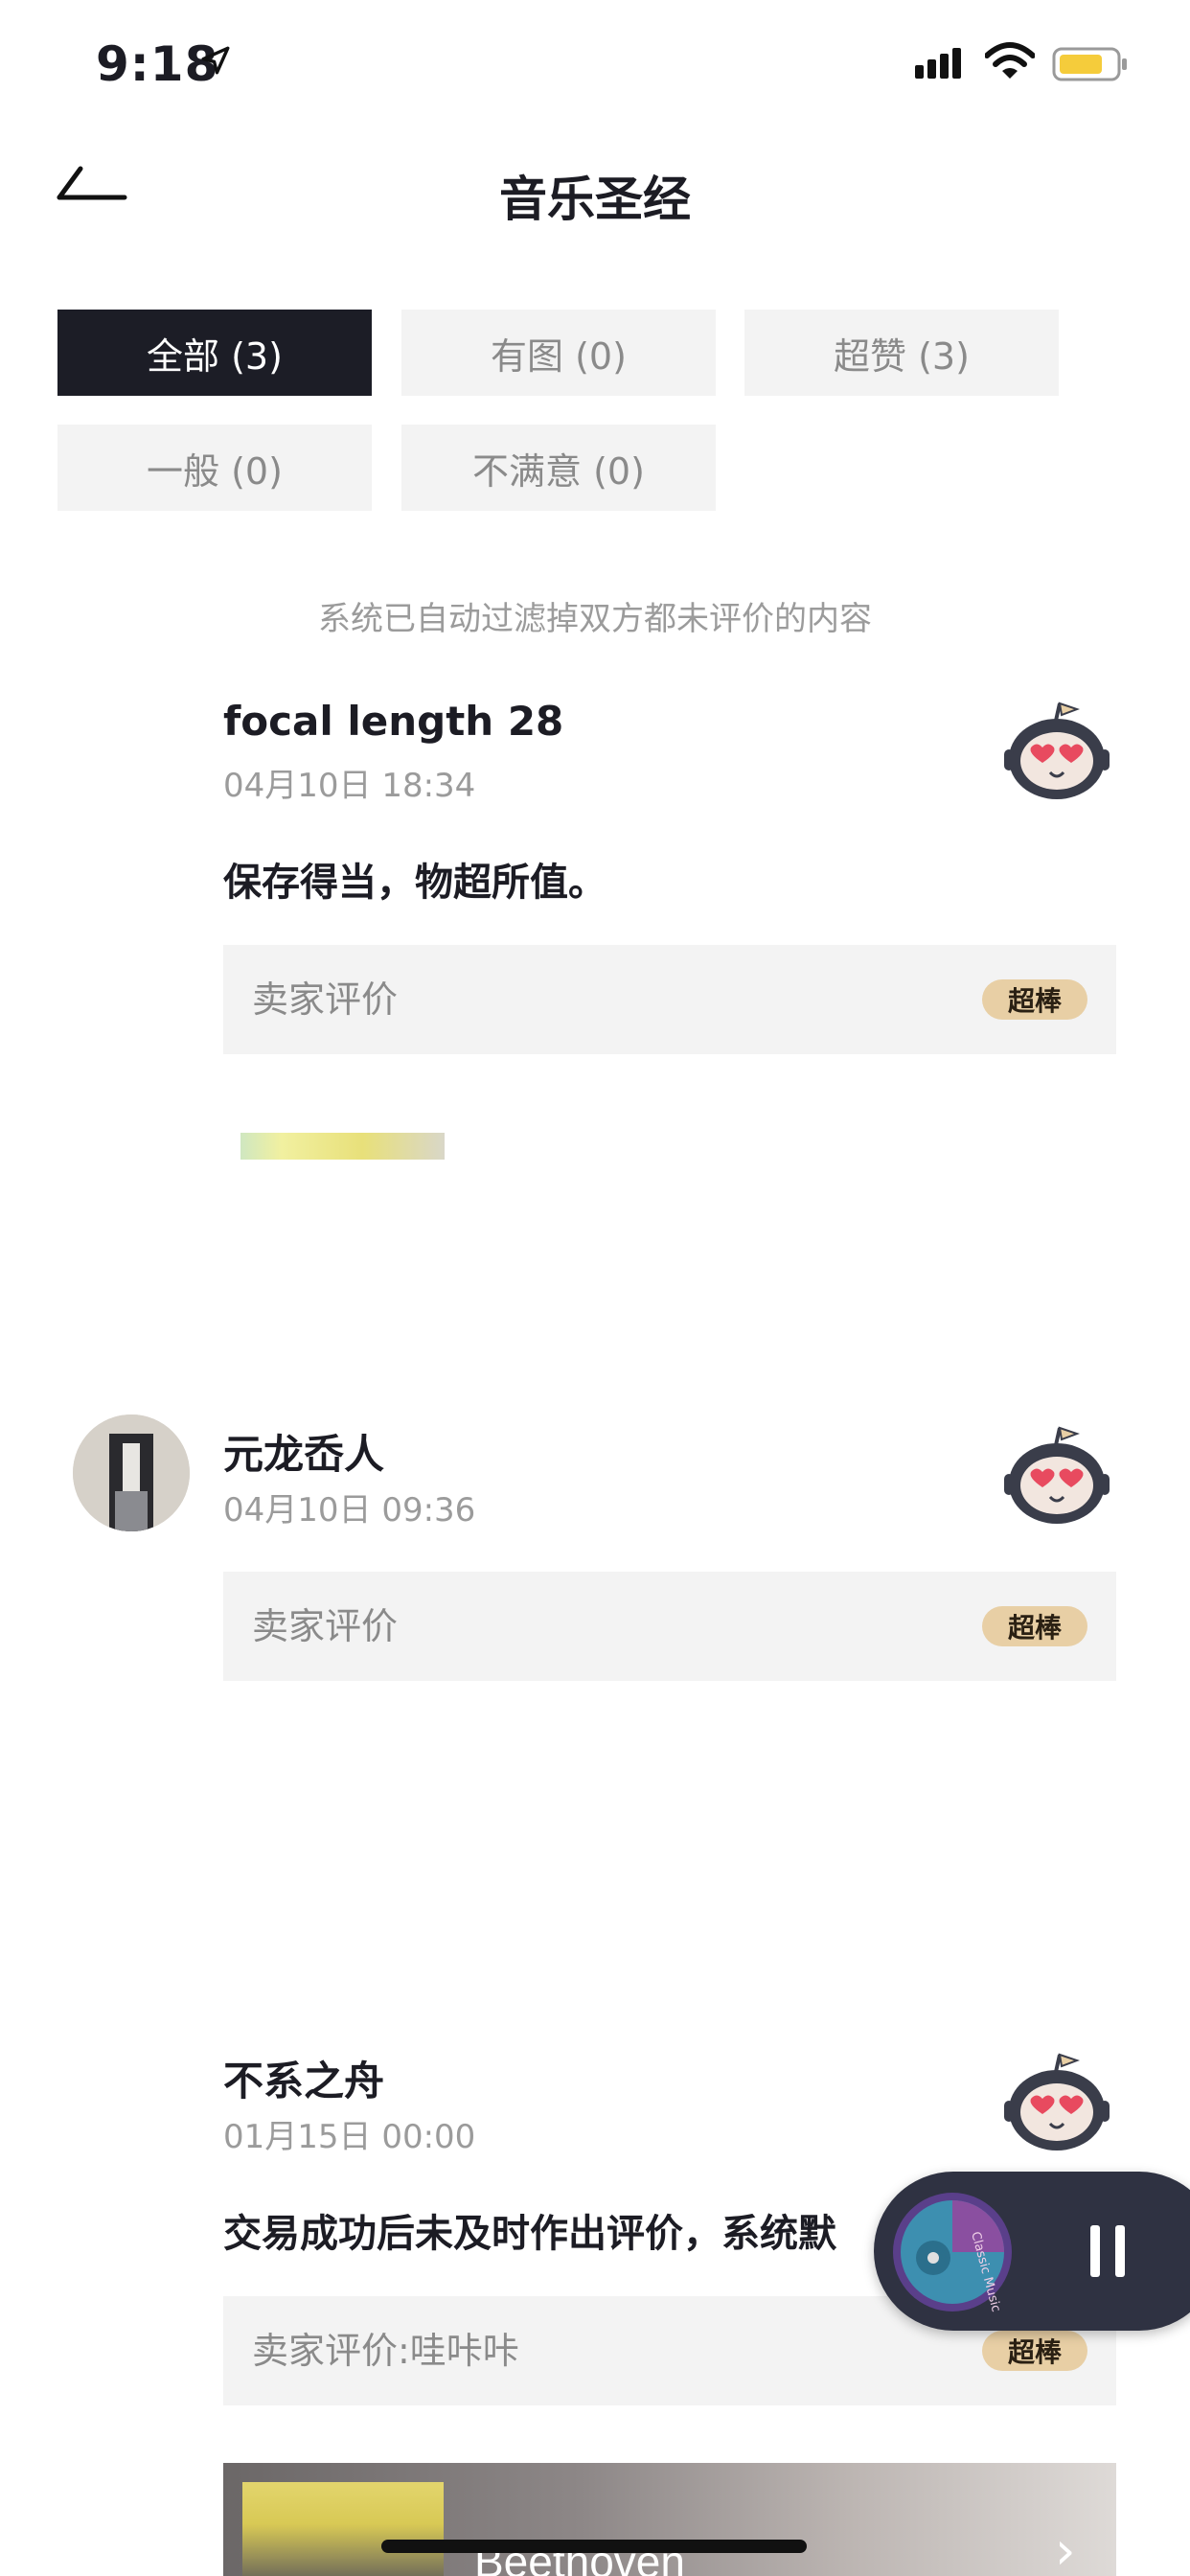  What do you see at coordinates (595, 199) in the screenshot?
I see `page-title: 音乐圣经` at bounding box center [595, 199].